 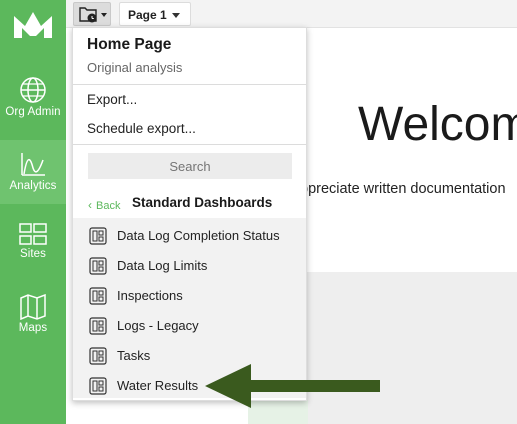 I want to click on back-label: Back, so click(x=108, y=206).